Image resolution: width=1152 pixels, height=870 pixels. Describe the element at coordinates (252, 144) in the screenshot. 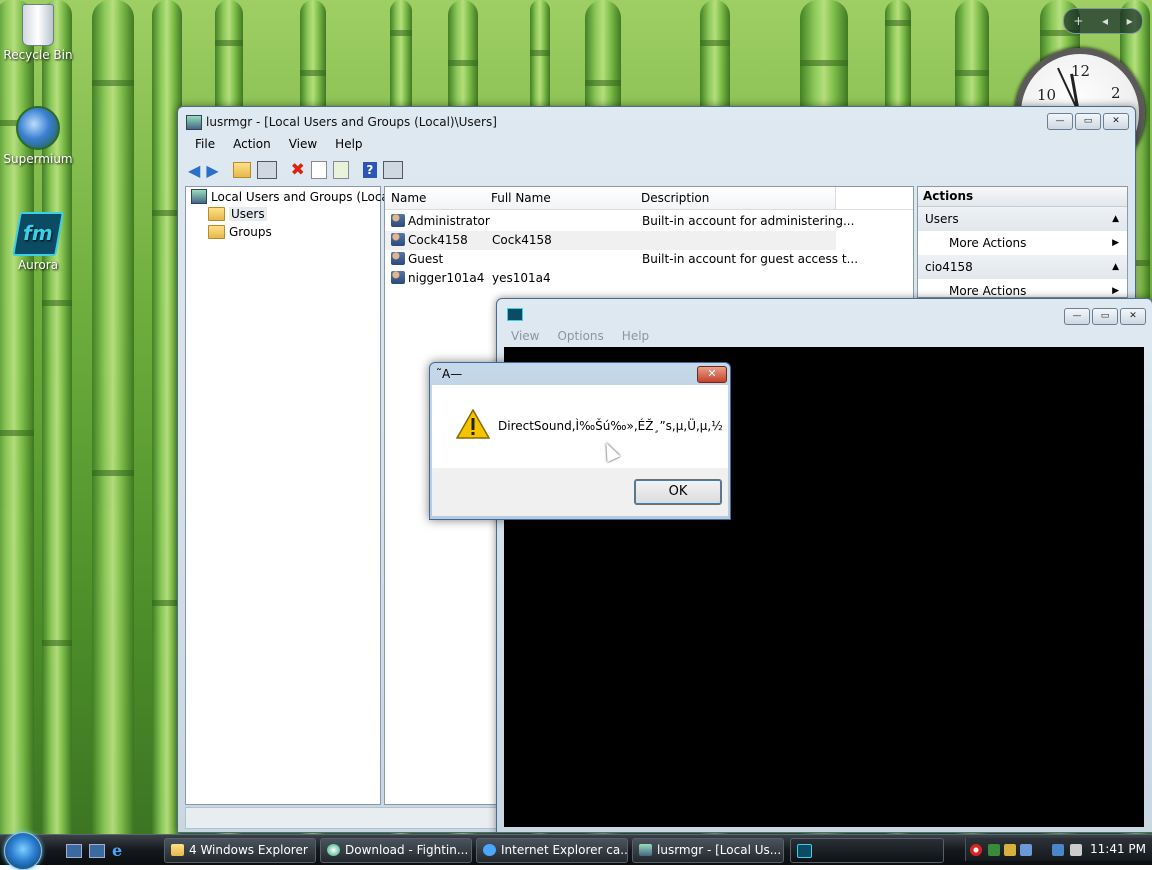

I see `menu-action: Action` at that location.